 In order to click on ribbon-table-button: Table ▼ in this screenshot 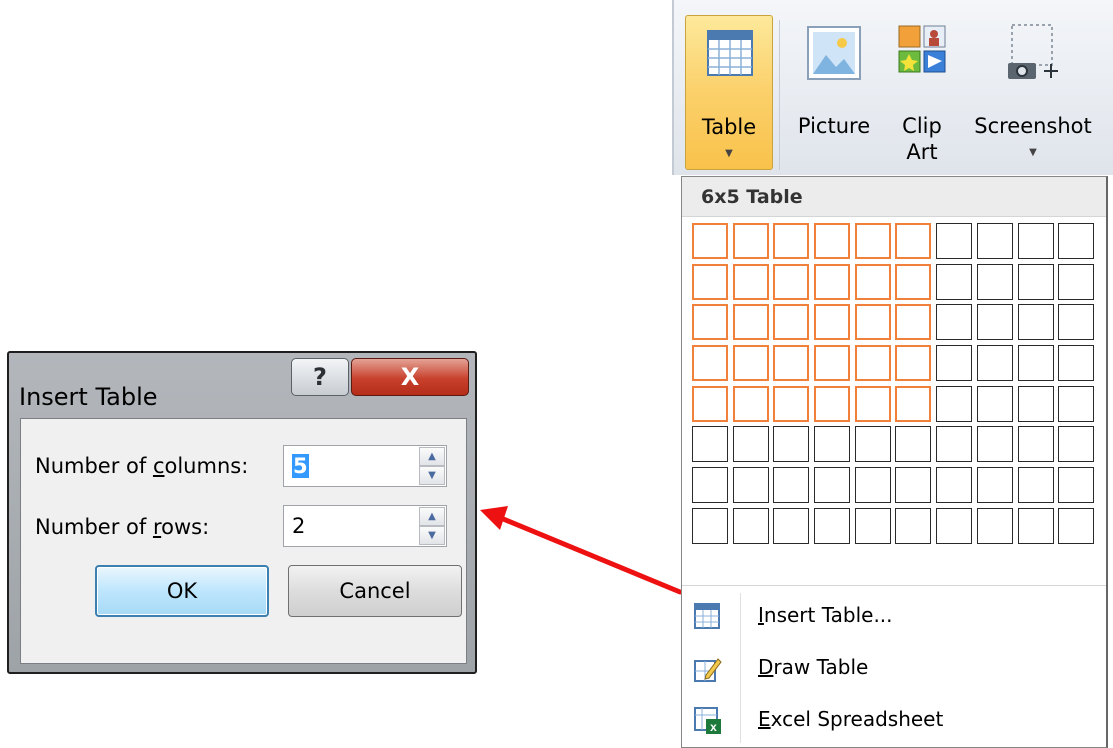, I will do `click(729, 92)`.